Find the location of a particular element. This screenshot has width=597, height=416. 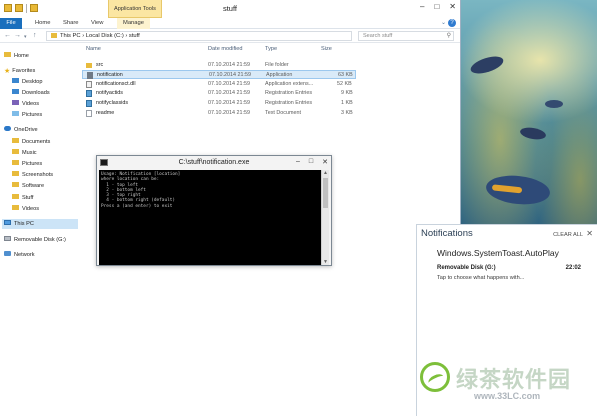

scroll-down-icon: ▼ is located at coordinates (325, 262).